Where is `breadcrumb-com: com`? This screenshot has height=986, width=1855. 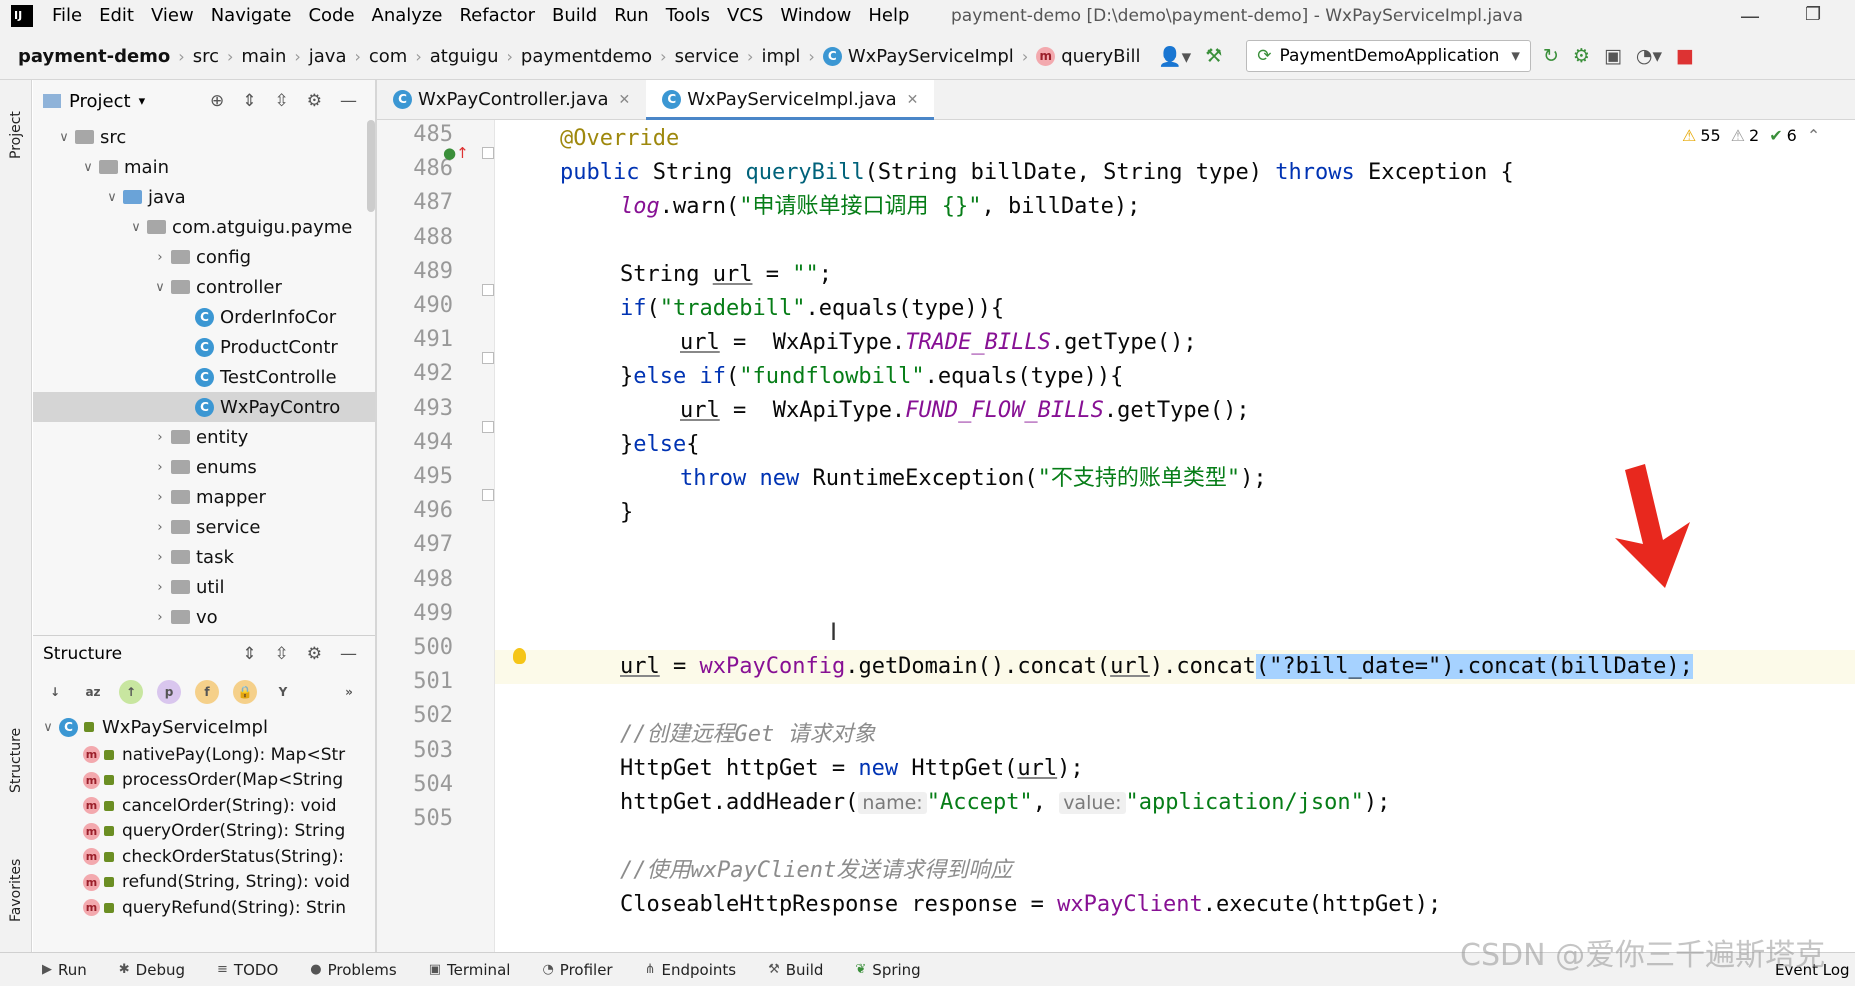 breadcrumb-com: com is located at coordinates (388, 56).